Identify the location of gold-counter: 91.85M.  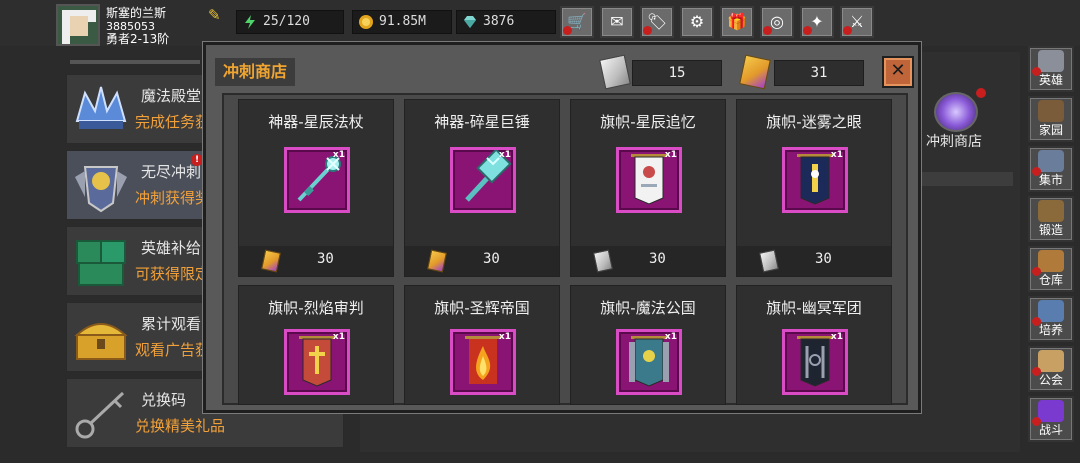
(402, 22).